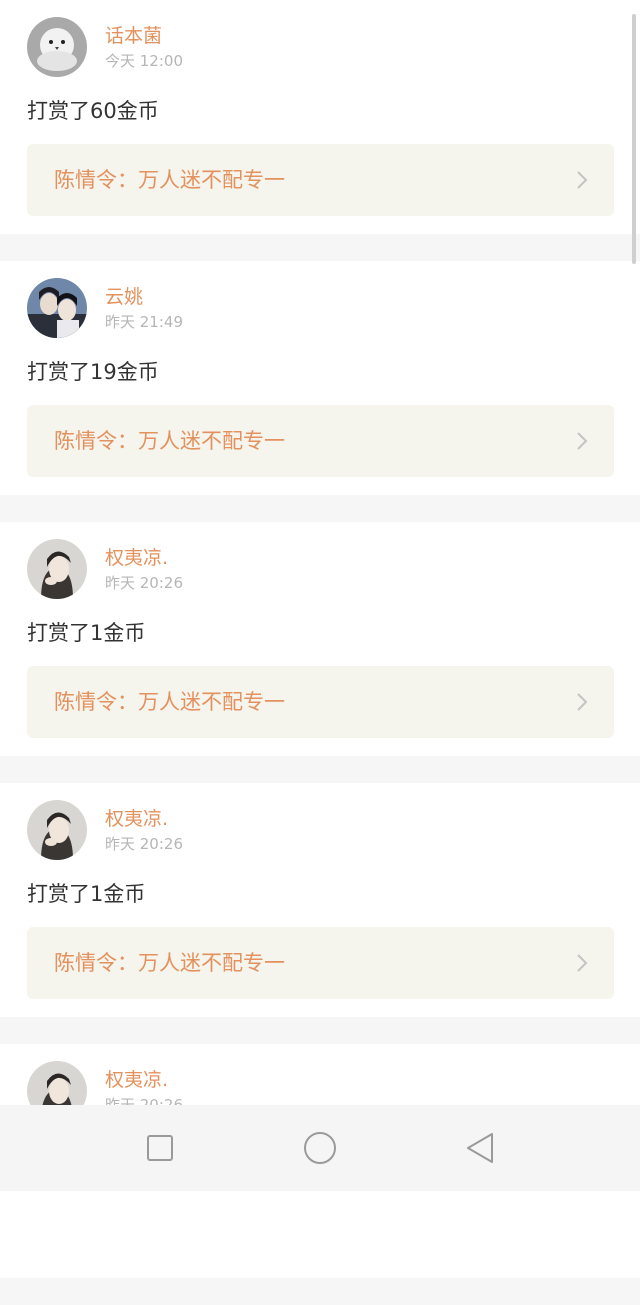 The image size is (640, 1305). I want to click on user-name: 云姚, so click(124, 297).